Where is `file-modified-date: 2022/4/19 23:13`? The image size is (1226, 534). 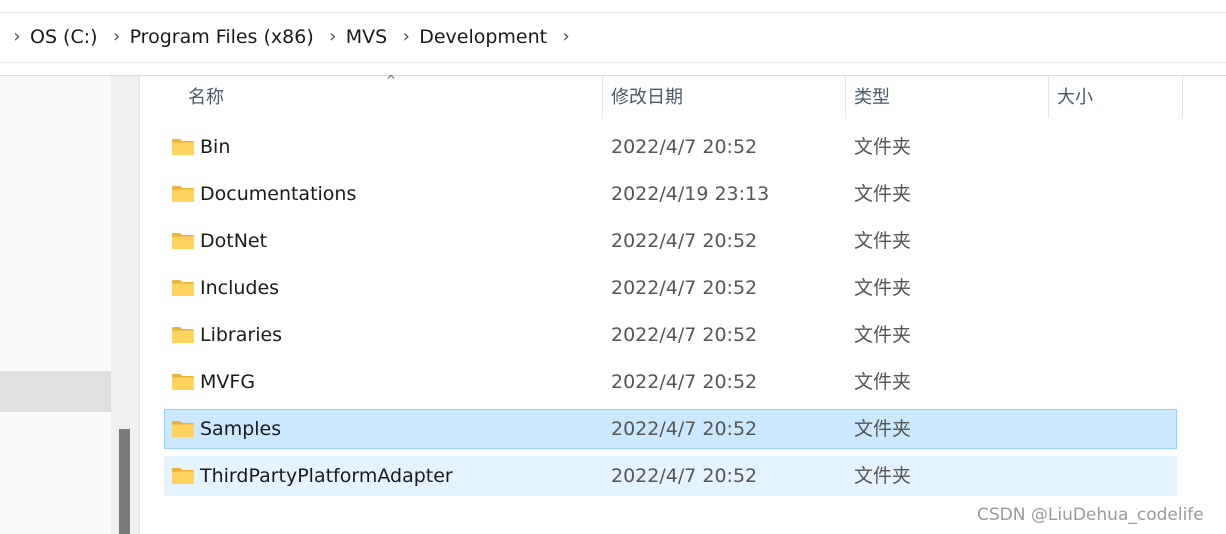 file-modified-date: 2022/4/19 23:13 is located at coordinates (690, 194).